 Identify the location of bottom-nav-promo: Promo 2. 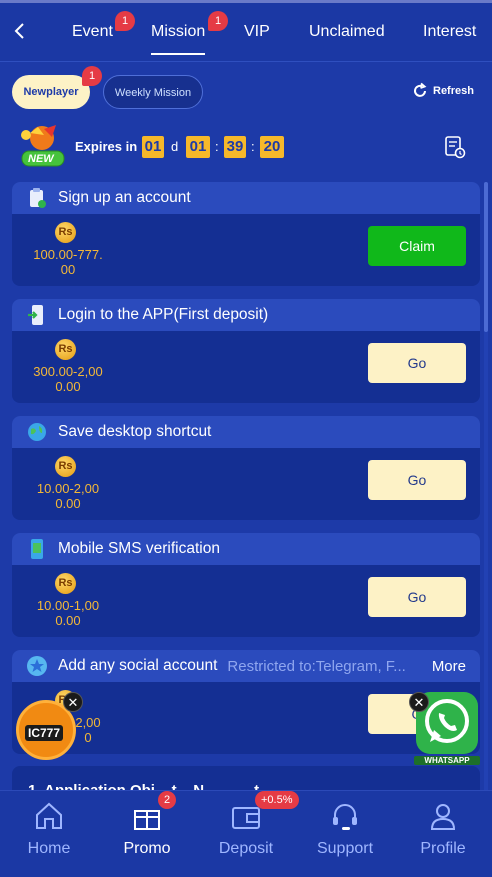
(147, 834).